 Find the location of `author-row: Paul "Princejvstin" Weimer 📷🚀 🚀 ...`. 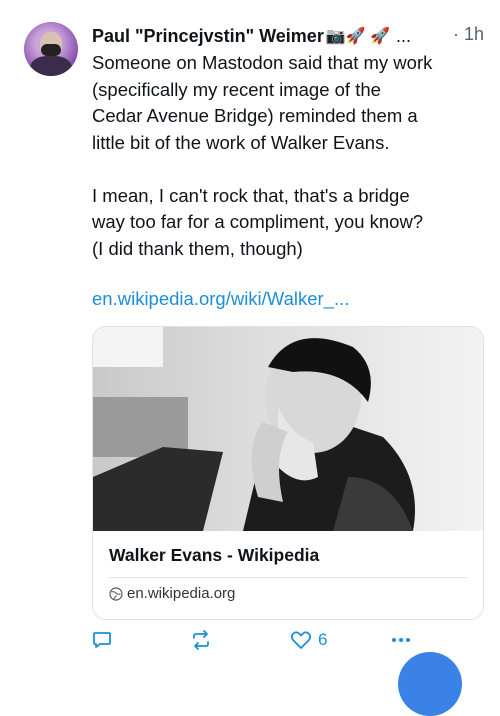

author-row: Paul "Princejvstin" Weimer 📷🚀 🚀 ... is located at coordinates (288, 36).